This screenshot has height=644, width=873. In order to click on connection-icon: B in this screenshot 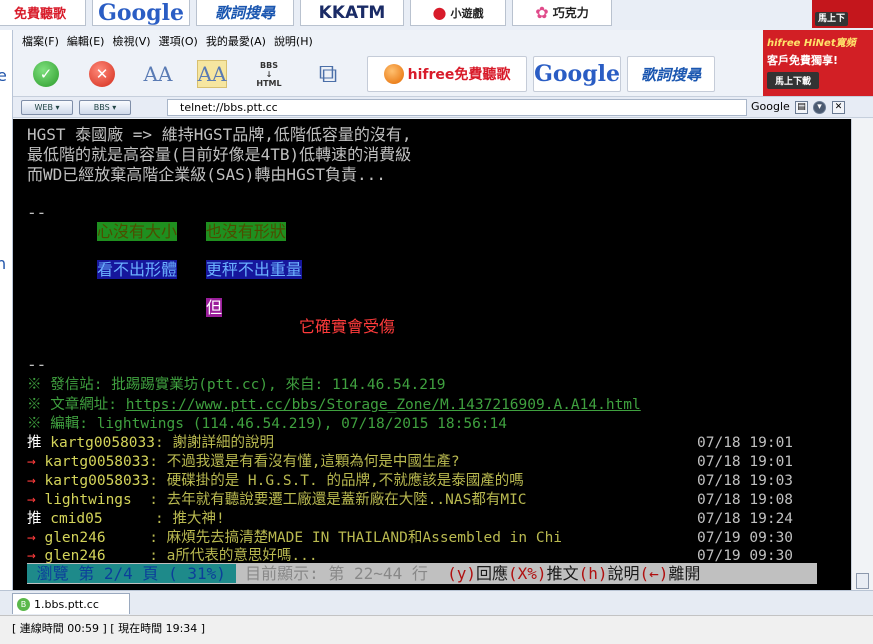, I will do `click(23, 604)`.